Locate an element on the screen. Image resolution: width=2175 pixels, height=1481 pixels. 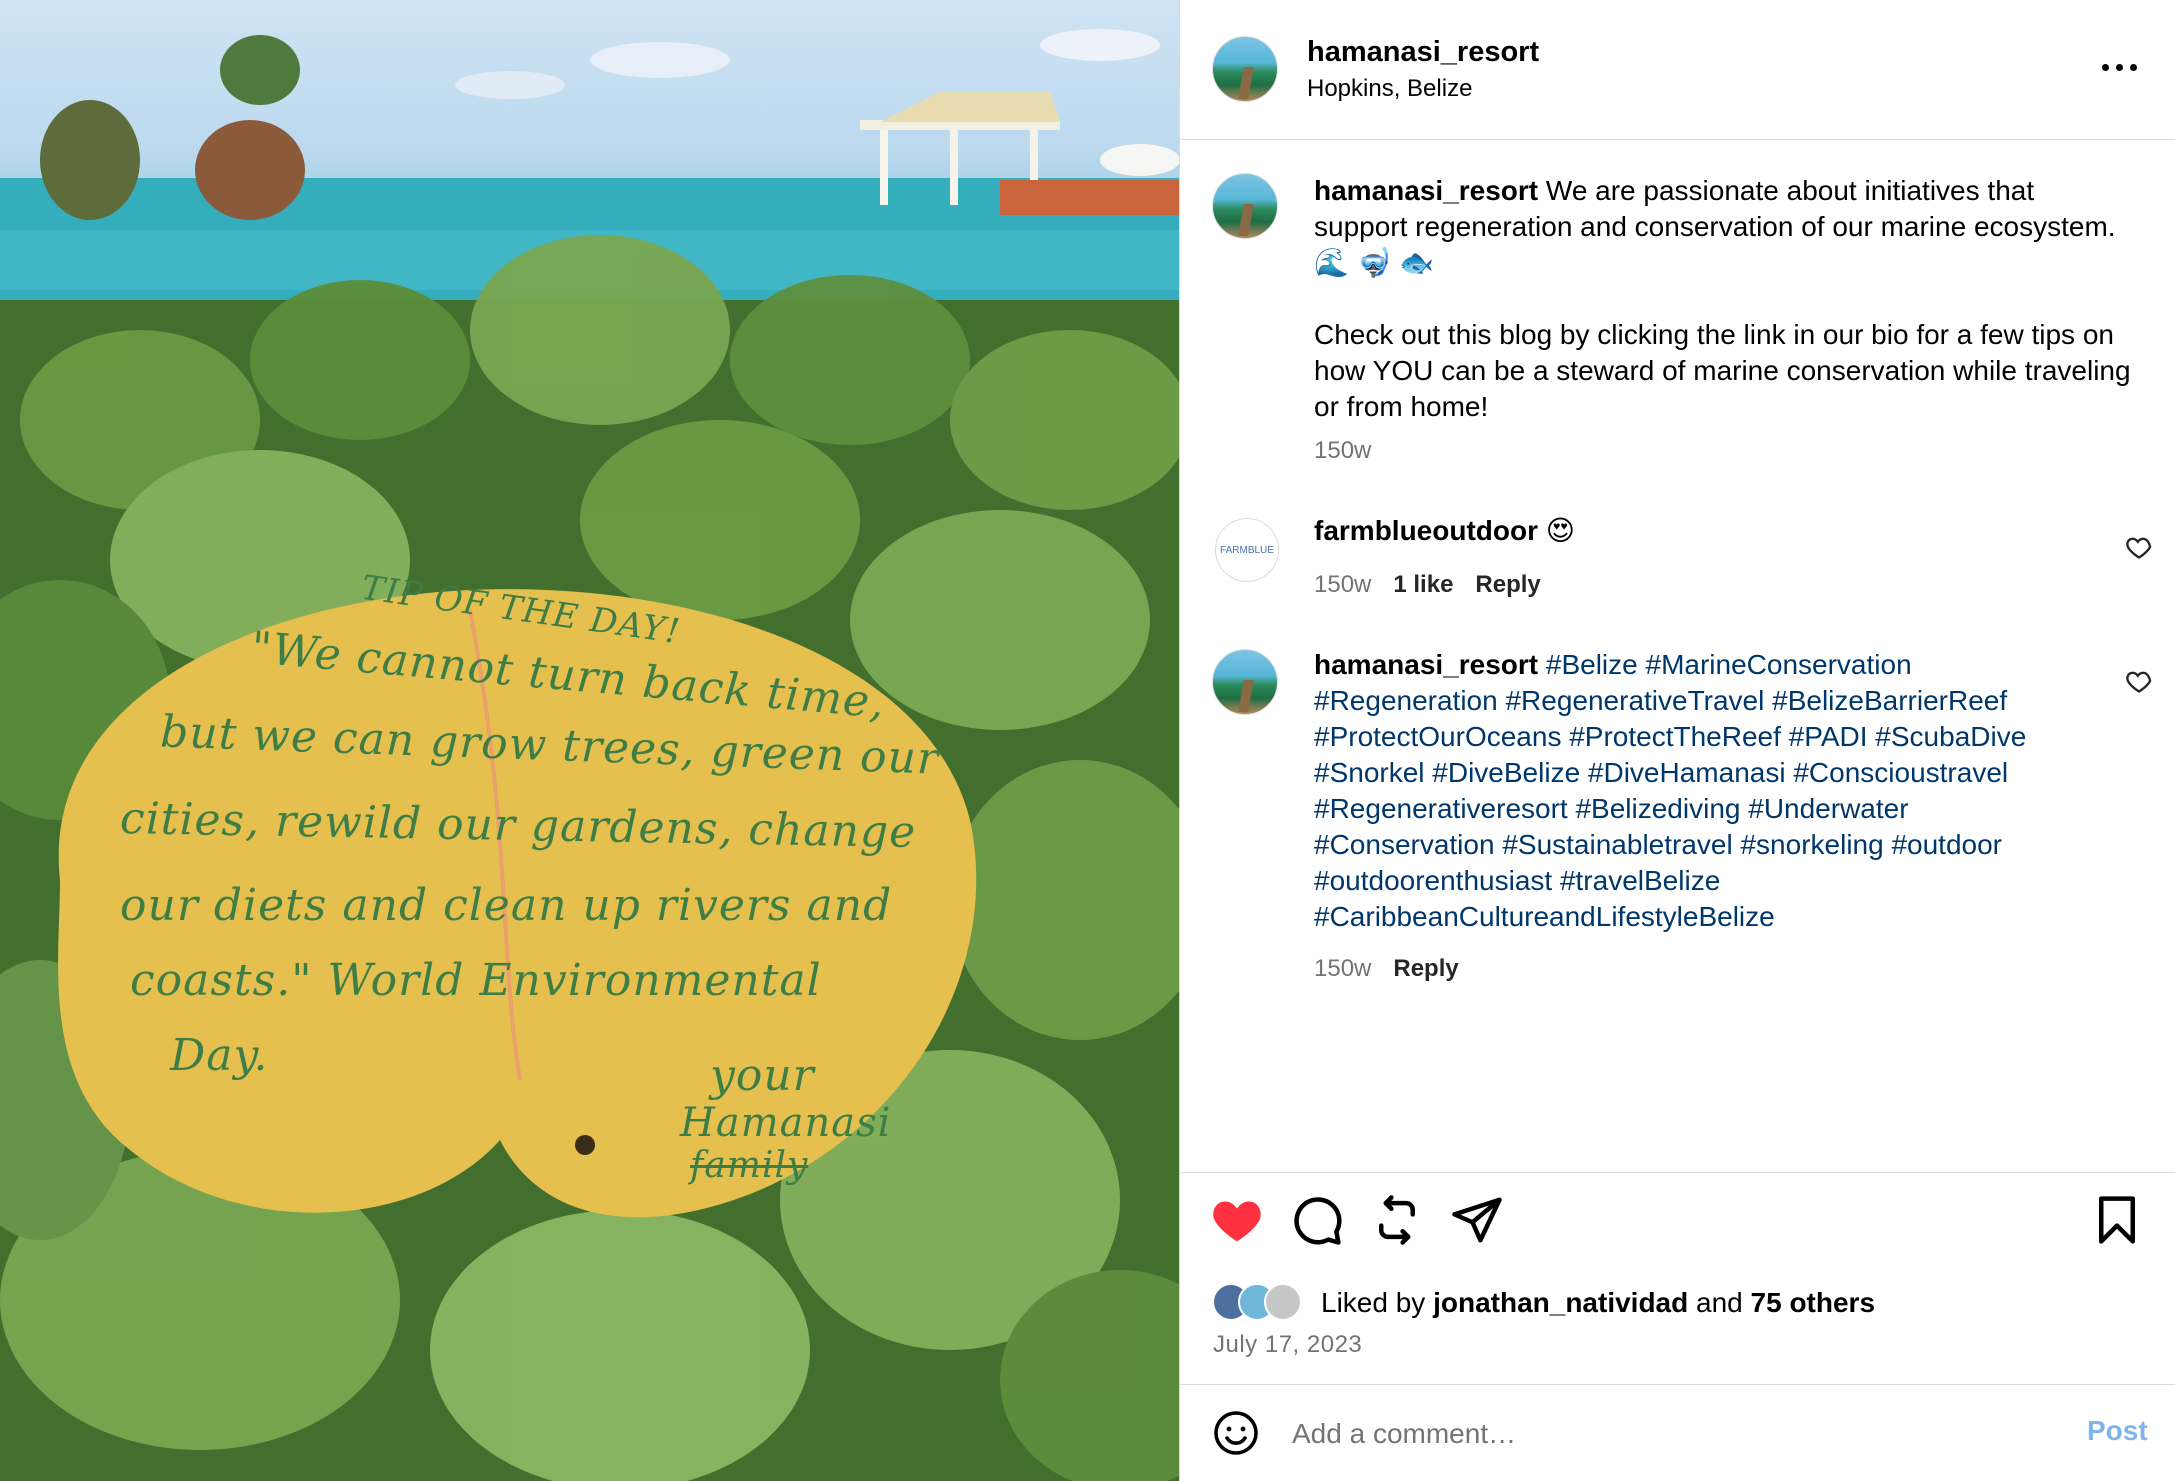
comment-input is located at coordinates (1642, 1434).